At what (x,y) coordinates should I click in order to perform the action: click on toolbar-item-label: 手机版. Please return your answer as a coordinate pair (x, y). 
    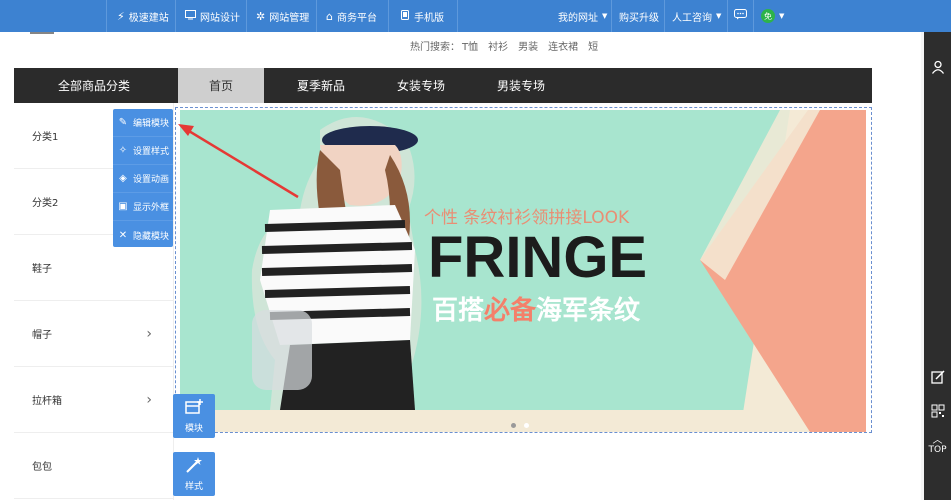
    Looking at the image, I should click on (429, 18).